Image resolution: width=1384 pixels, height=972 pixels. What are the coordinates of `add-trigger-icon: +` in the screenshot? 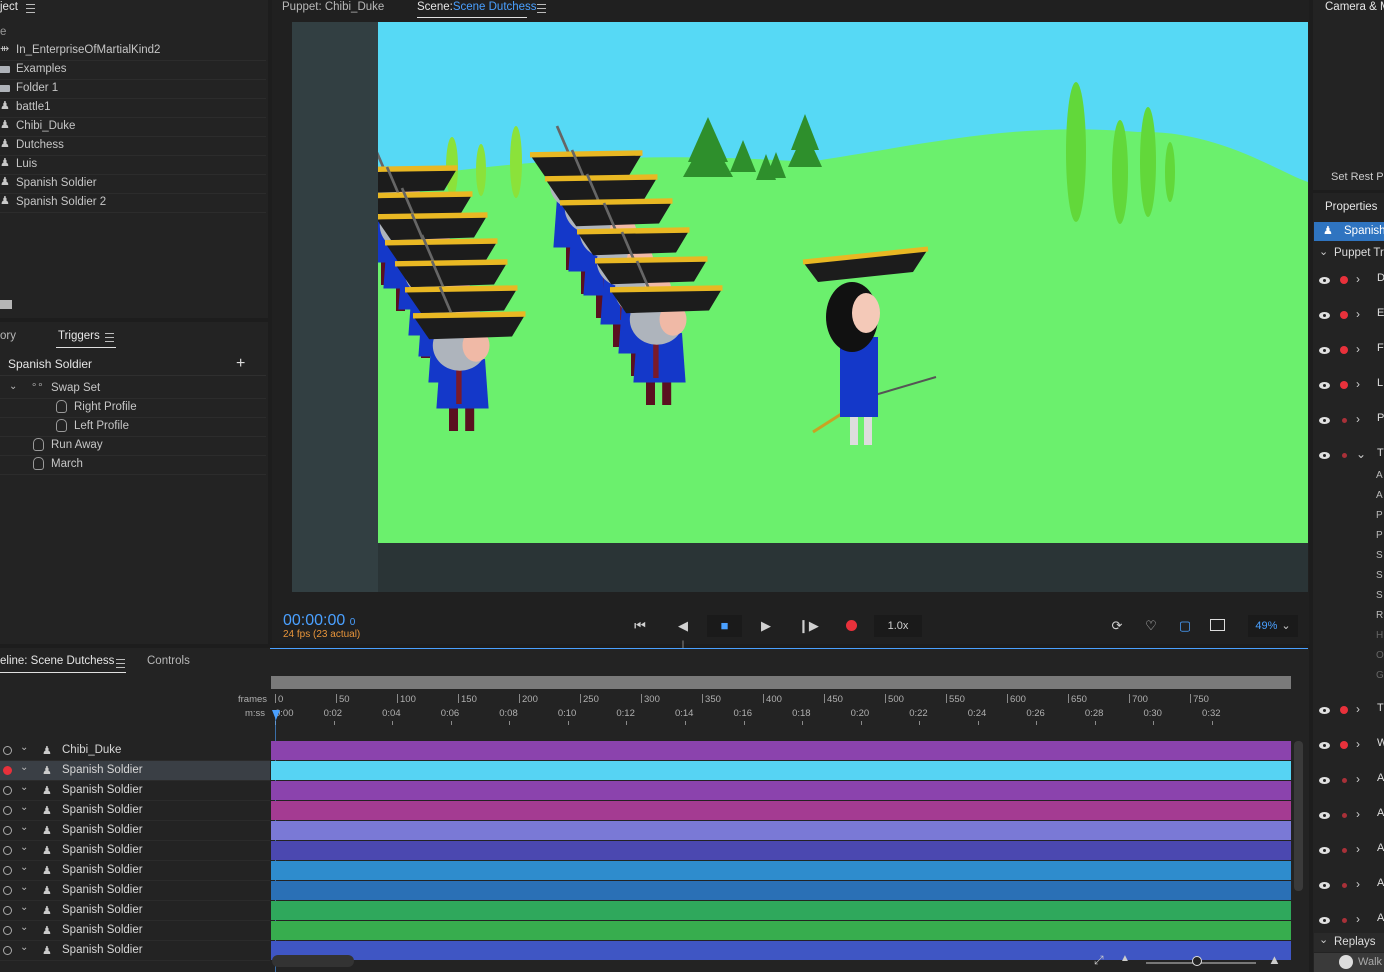 It's located at (240, 364).